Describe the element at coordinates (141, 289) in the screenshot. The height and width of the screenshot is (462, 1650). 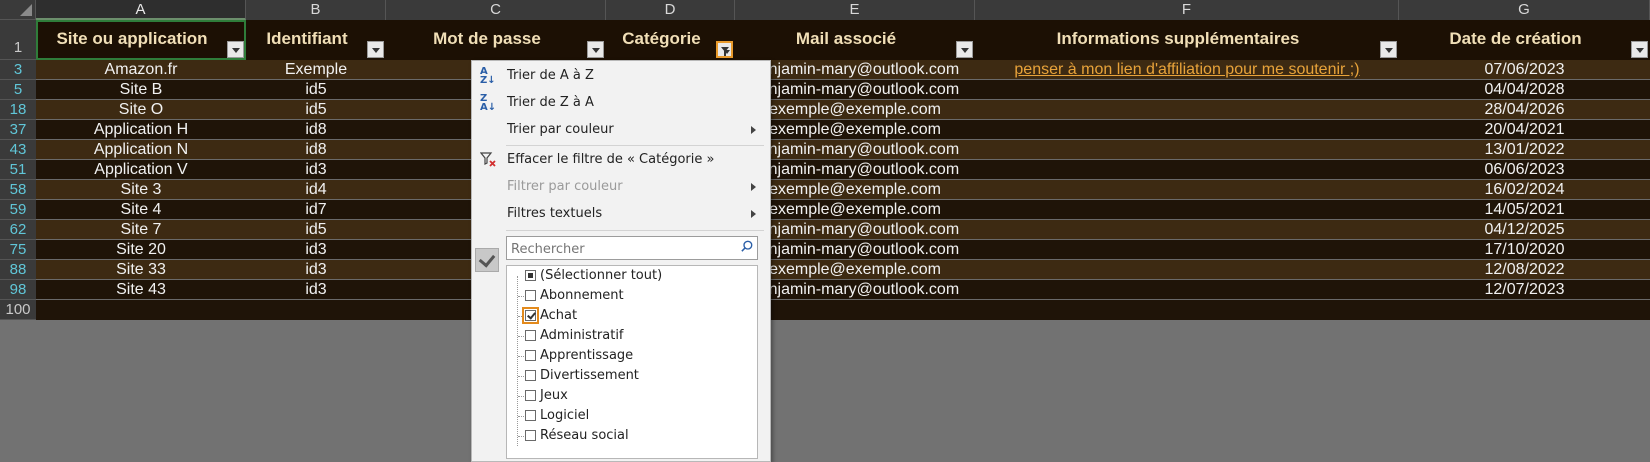
I see `cell-site: Site 43` at that location.